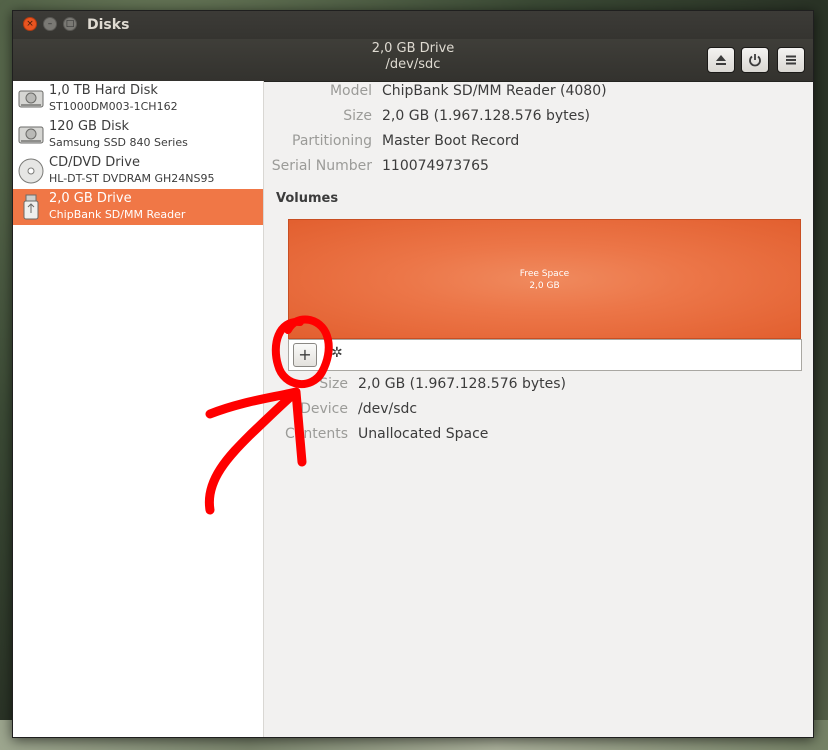 This screenshot has height=750, width=828. I want to click on hamburger-menu-icon, so click(791, 60).